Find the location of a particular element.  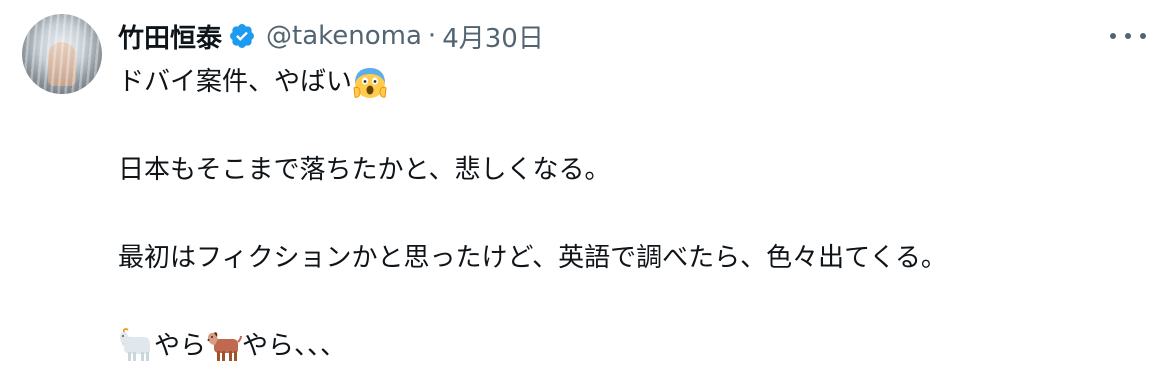

face-screaming-in-fear-emoji is located at coordinates (370, 83).